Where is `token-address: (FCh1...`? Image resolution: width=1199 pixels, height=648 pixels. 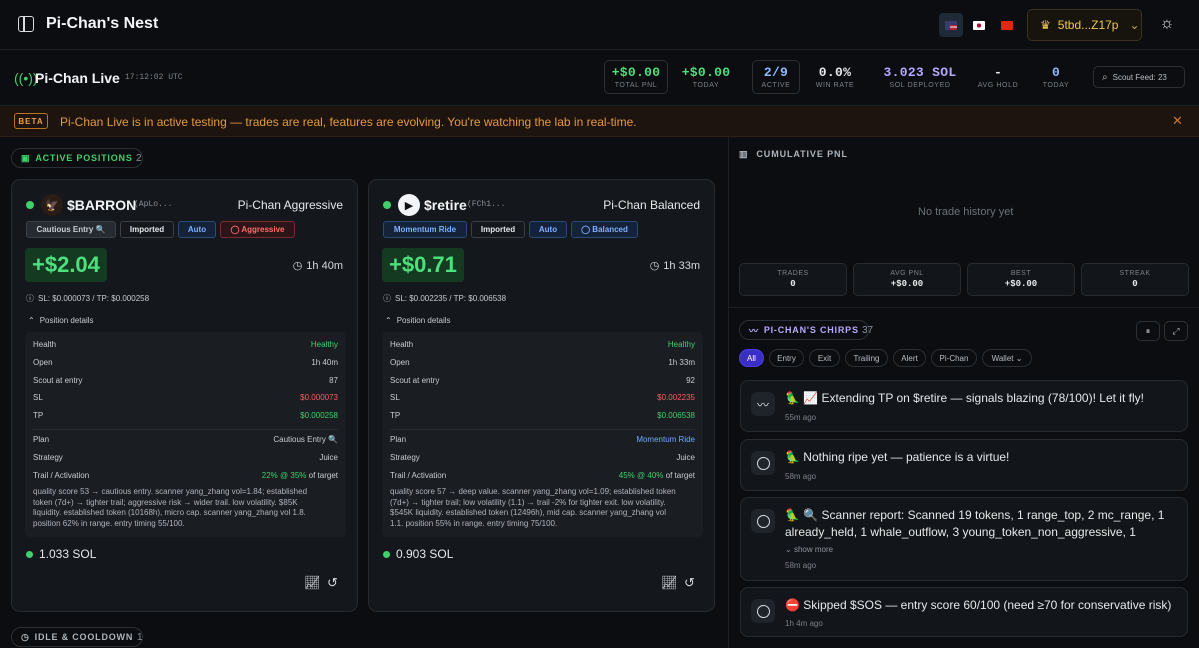 token-address: (FCh1... is located at coordinates (486, 204).